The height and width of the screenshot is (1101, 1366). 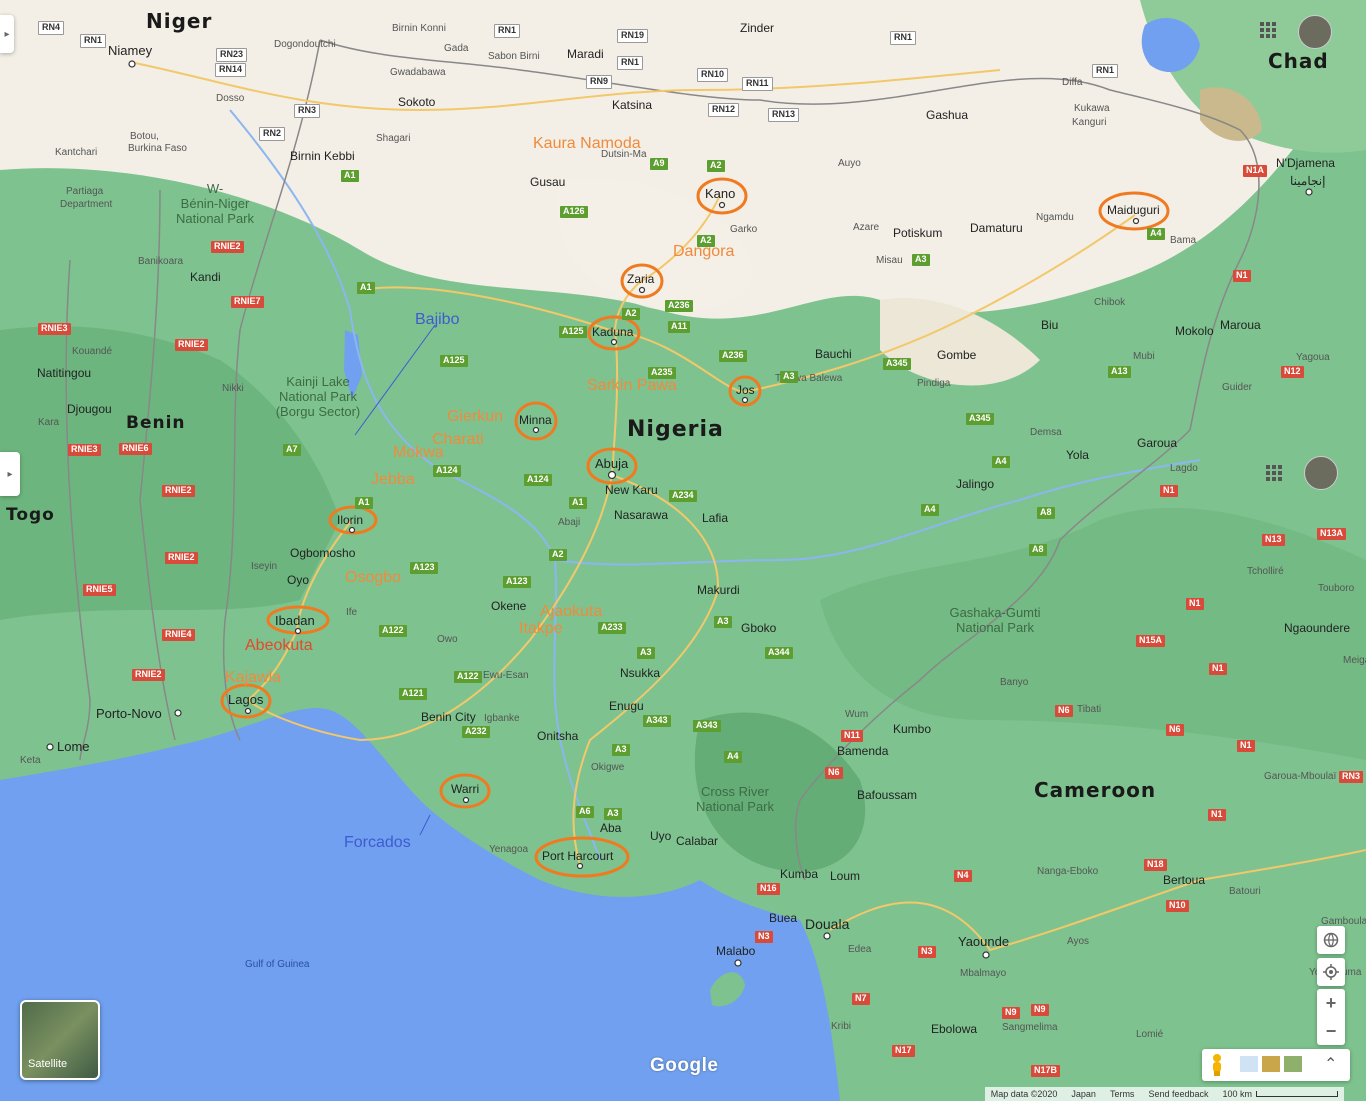 I want to click on city-label: Igbanke, so click(x=502, y=718).